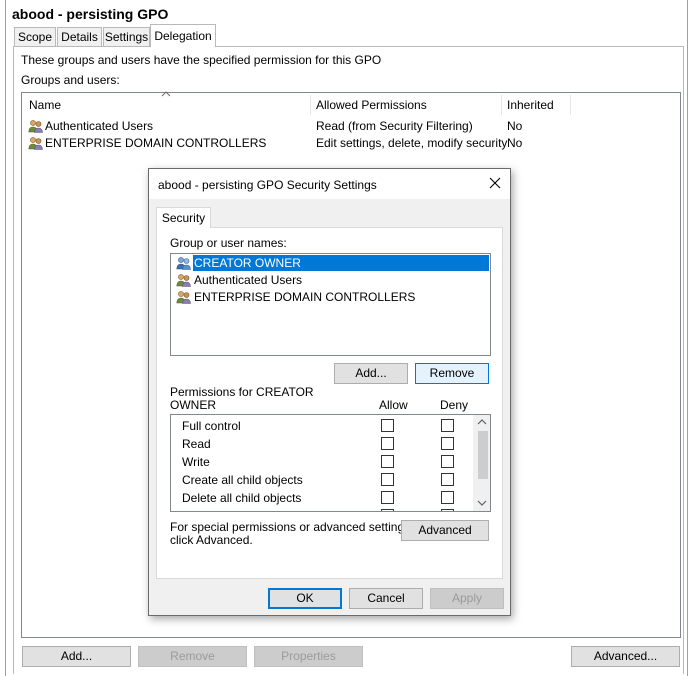 The height and width of the screenshot is (676, 691). What do you see at coordinates (394, 126) in the screenshot?
I see `row-permissions: Read (from Security Filtering)` at bounding box center [394, 126].